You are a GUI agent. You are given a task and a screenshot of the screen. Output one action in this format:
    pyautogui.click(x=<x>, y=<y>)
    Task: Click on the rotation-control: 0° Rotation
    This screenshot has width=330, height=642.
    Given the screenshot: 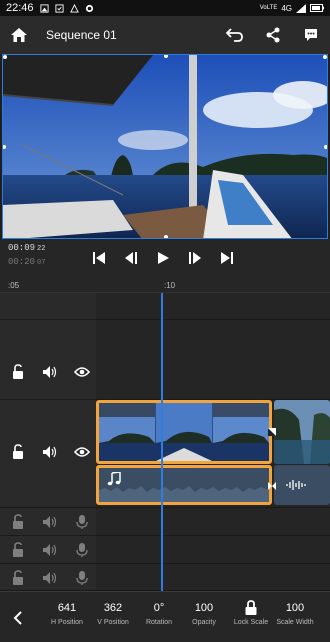 What is the action you would take?
    pyautogui.click(x=159, y=612)
    